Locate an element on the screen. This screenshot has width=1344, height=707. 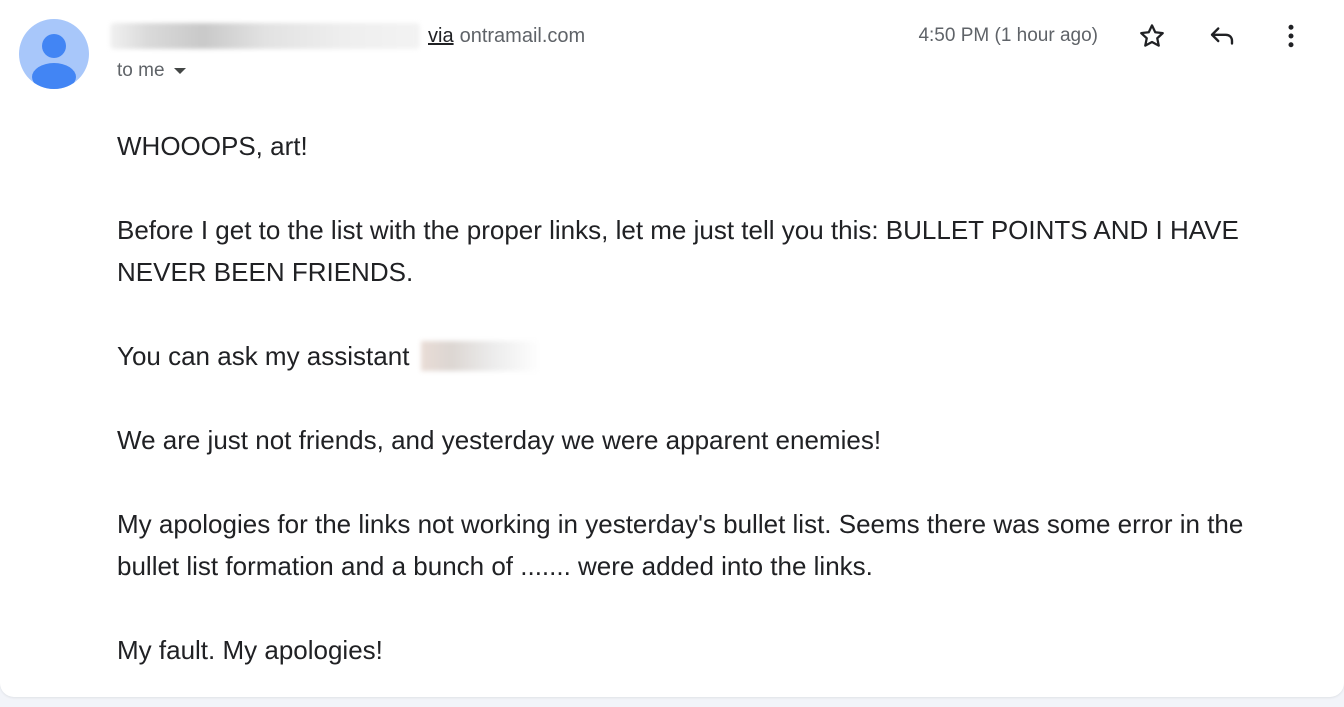
message-paragraph-5: My fault. My apologies! is located at coordinates (250, 650).